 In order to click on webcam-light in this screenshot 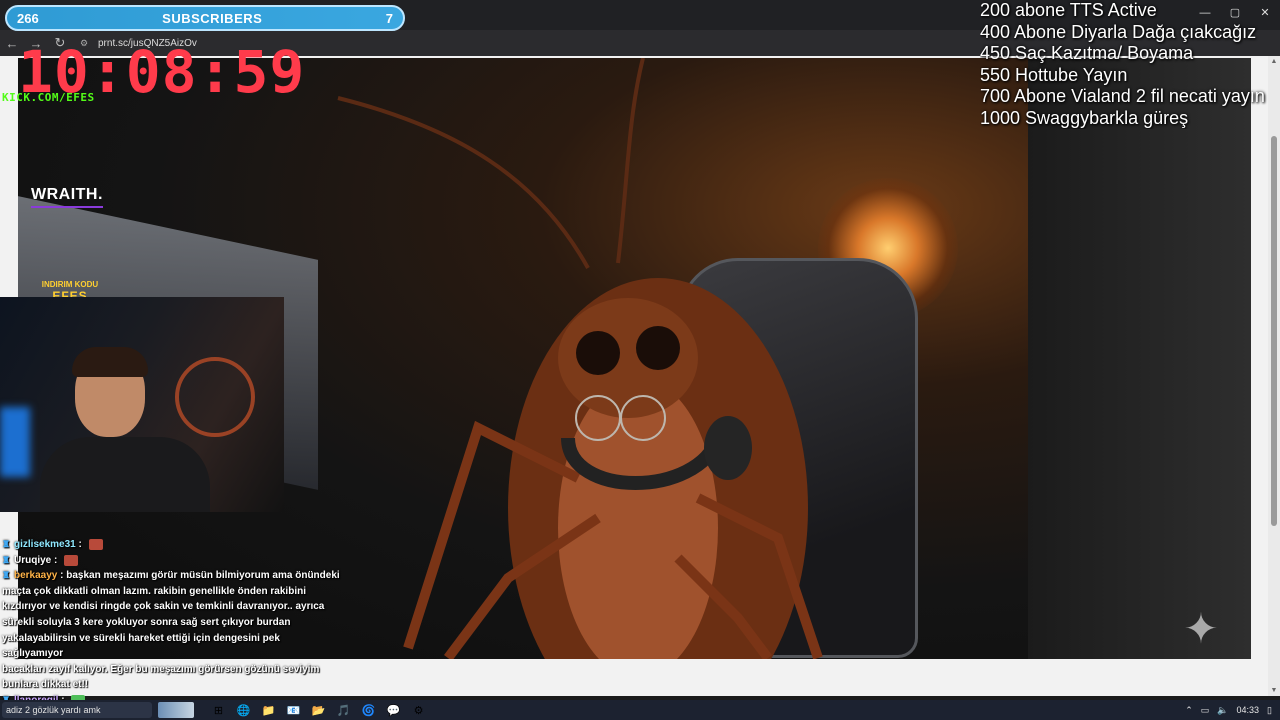, I will do `click(15, 442)`.